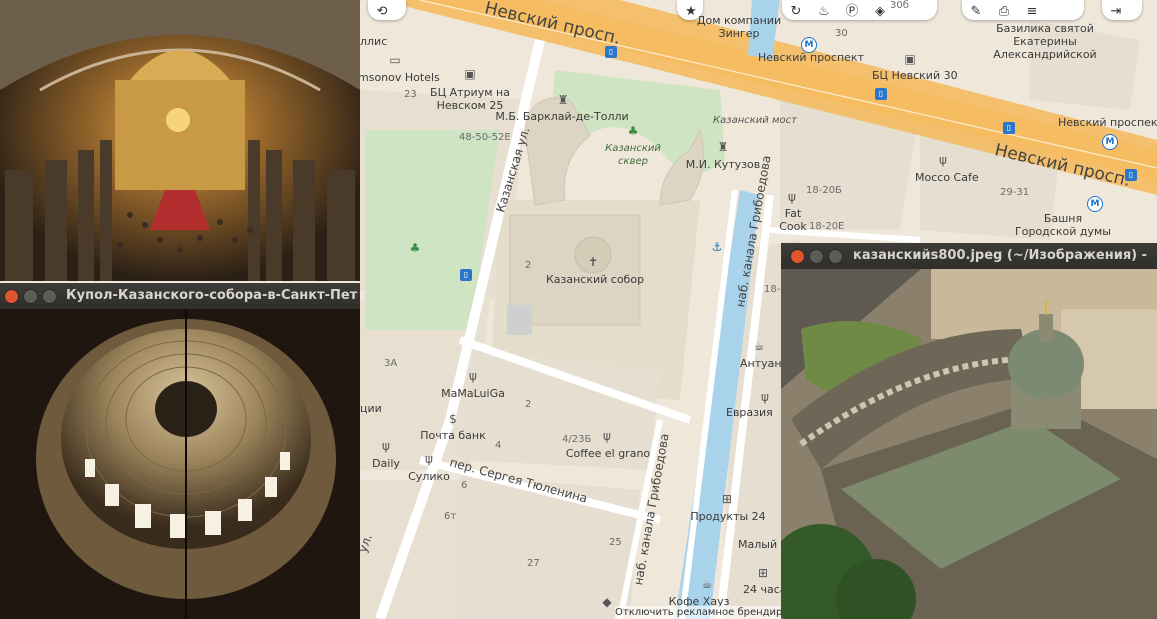  What do you see at coordinates (180, 140) in the screenshot?
I see `interior-photo` at bounding box center [180, 140].